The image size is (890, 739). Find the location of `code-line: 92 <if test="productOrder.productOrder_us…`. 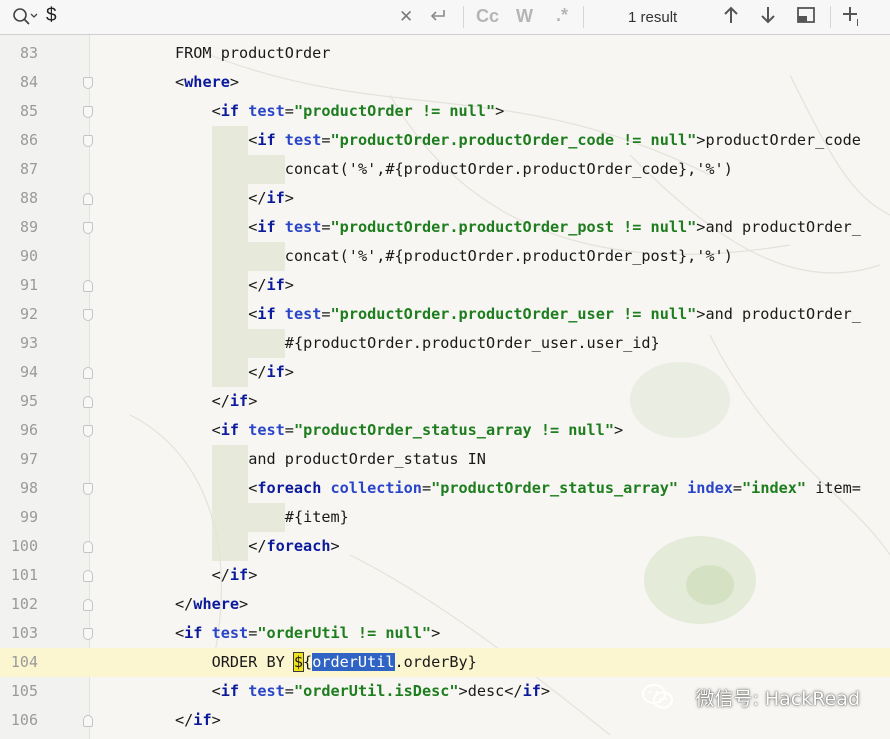

code-line: 92 <if test="productOrder.productOrder_us… is located at coordinates (445, 314).